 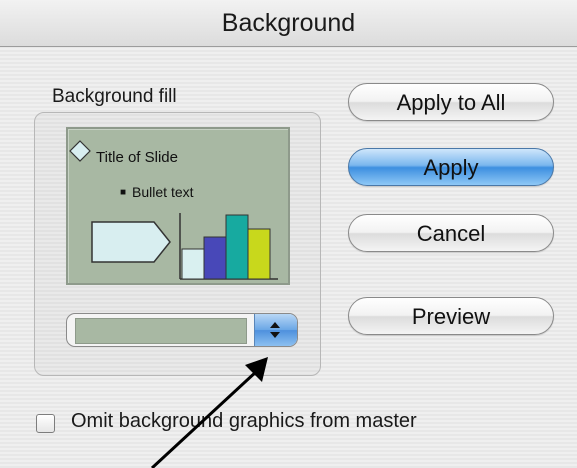 I want to click on slide-preview: Title of Slide ■ Bullet text, so click(x=178, y=206).